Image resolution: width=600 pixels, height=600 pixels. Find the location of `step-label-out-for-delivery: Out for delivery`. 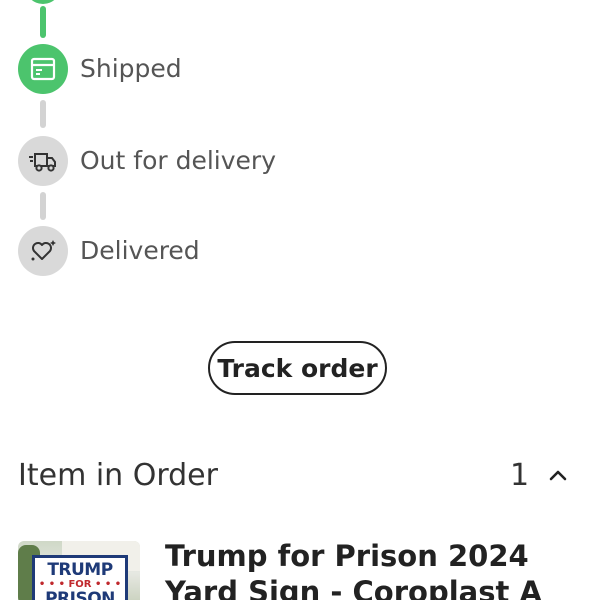

step-label-out-for-delivery: Out for delivery is located at coordinates (178, 160).